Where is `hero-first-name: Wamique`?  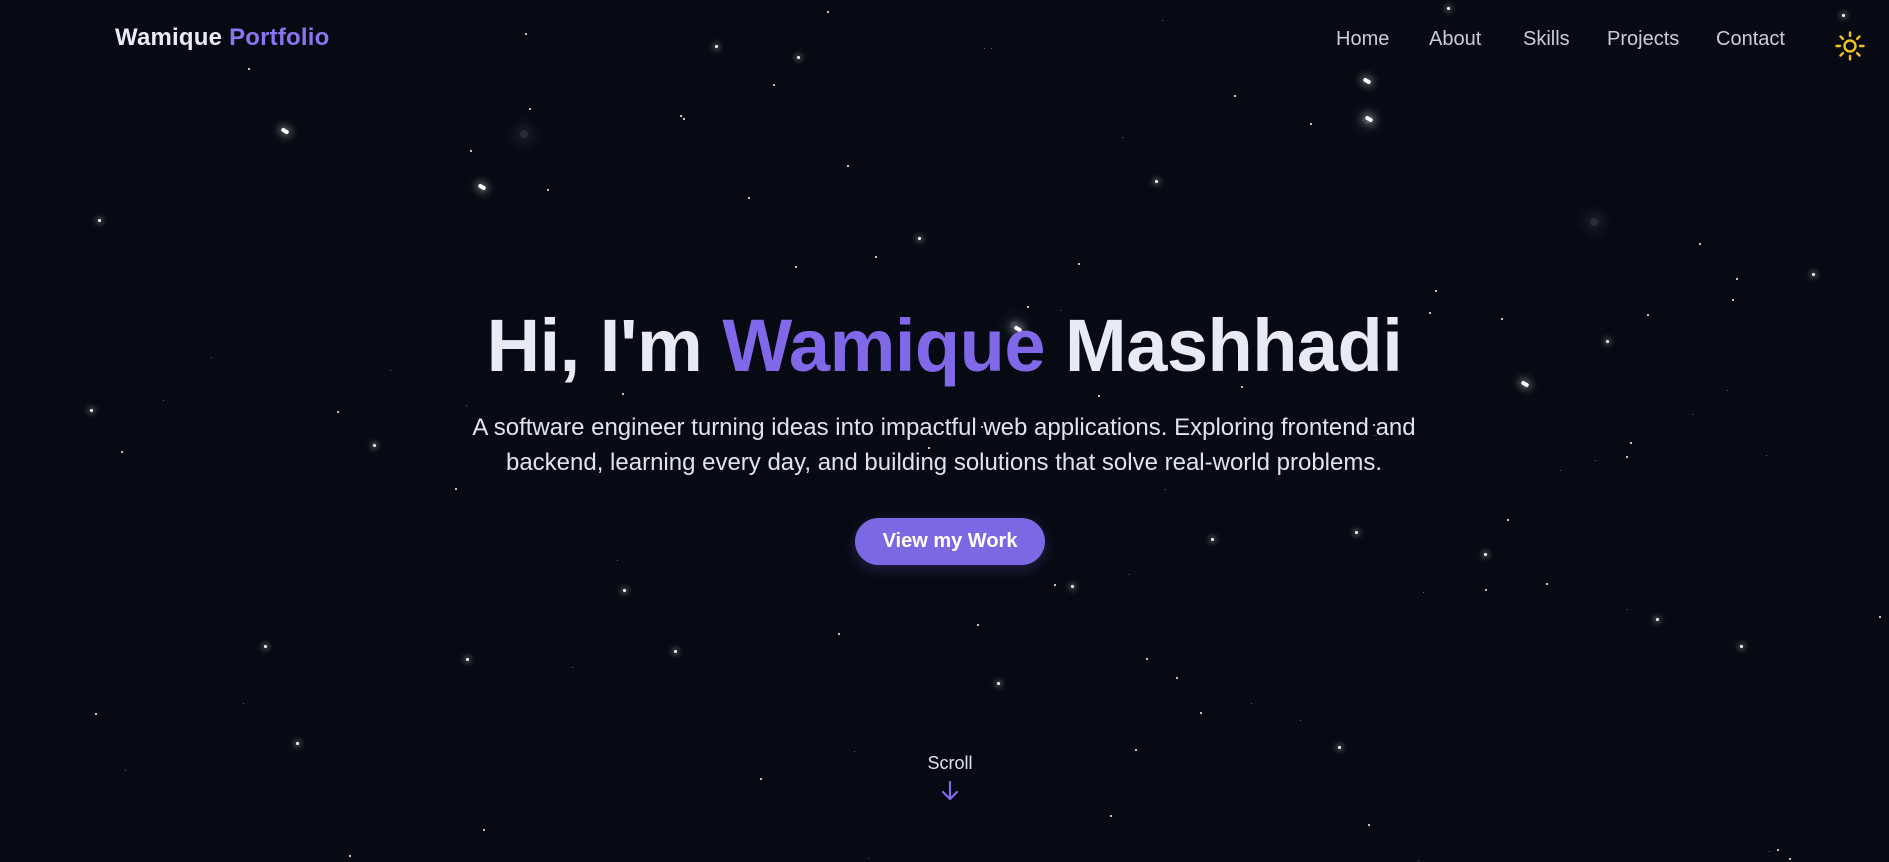 hero-first-name: Wamique is located at coordinates (883, 345).